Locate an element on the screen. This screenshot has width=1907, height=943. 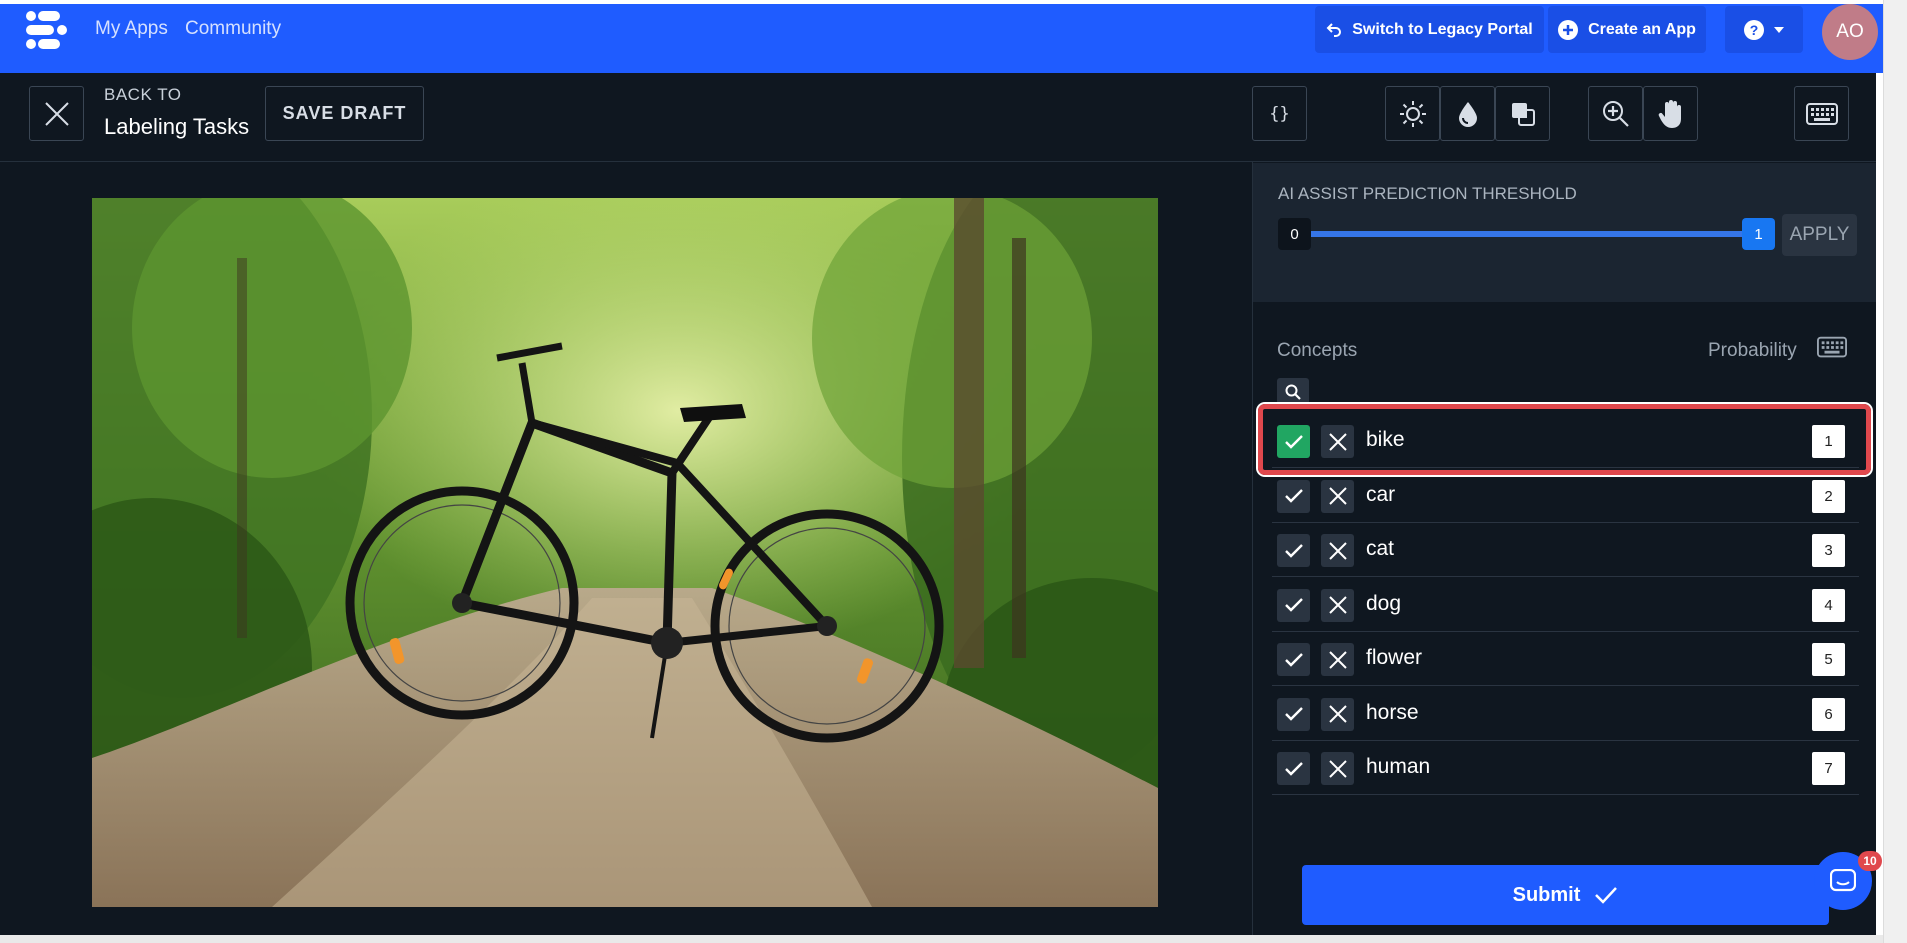
nav-community: Community is located at coordinates (233, 29).